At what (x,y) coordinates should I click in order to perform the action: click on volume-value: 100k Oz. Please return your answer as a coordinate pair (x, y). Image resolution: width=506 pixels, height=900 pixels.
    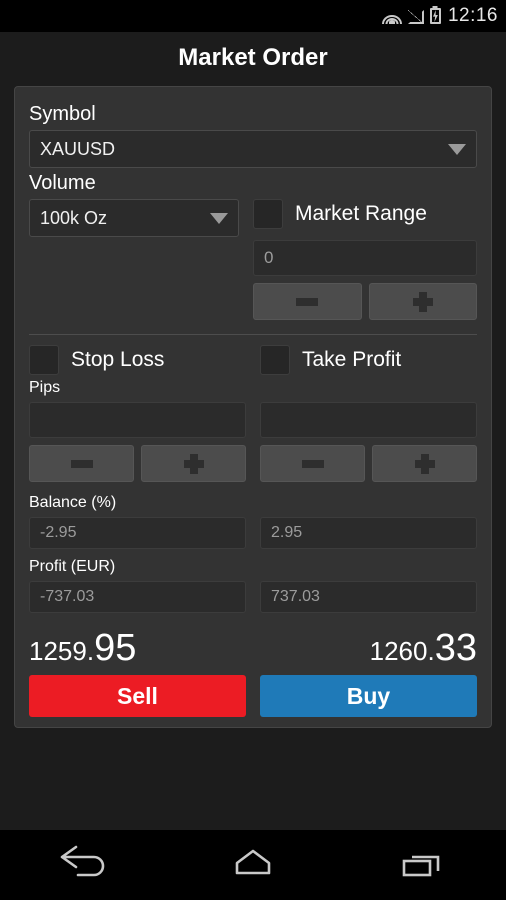
    Looking at the image, I should click on (74, 217).